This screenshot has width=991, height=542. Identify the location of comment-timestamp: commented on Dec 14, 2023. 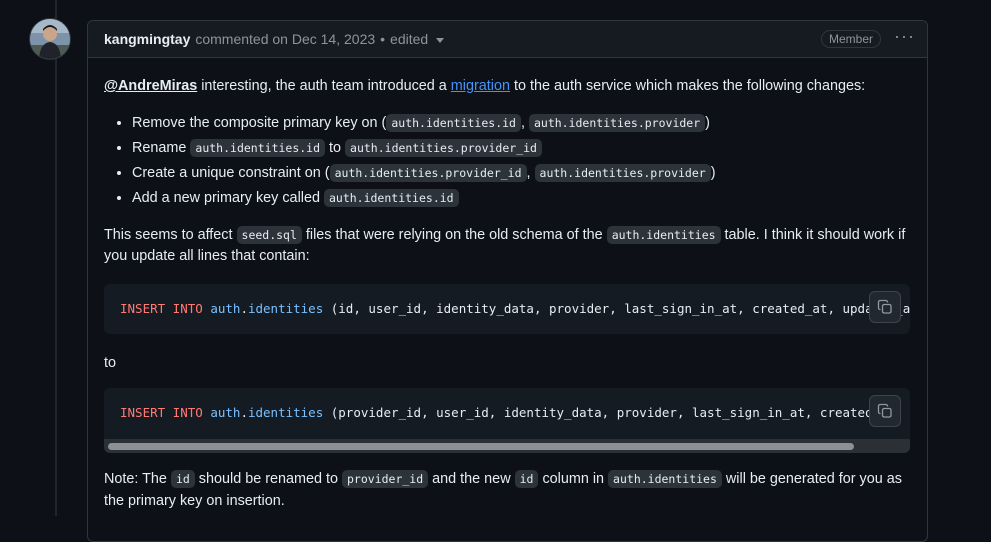
(285, 39).